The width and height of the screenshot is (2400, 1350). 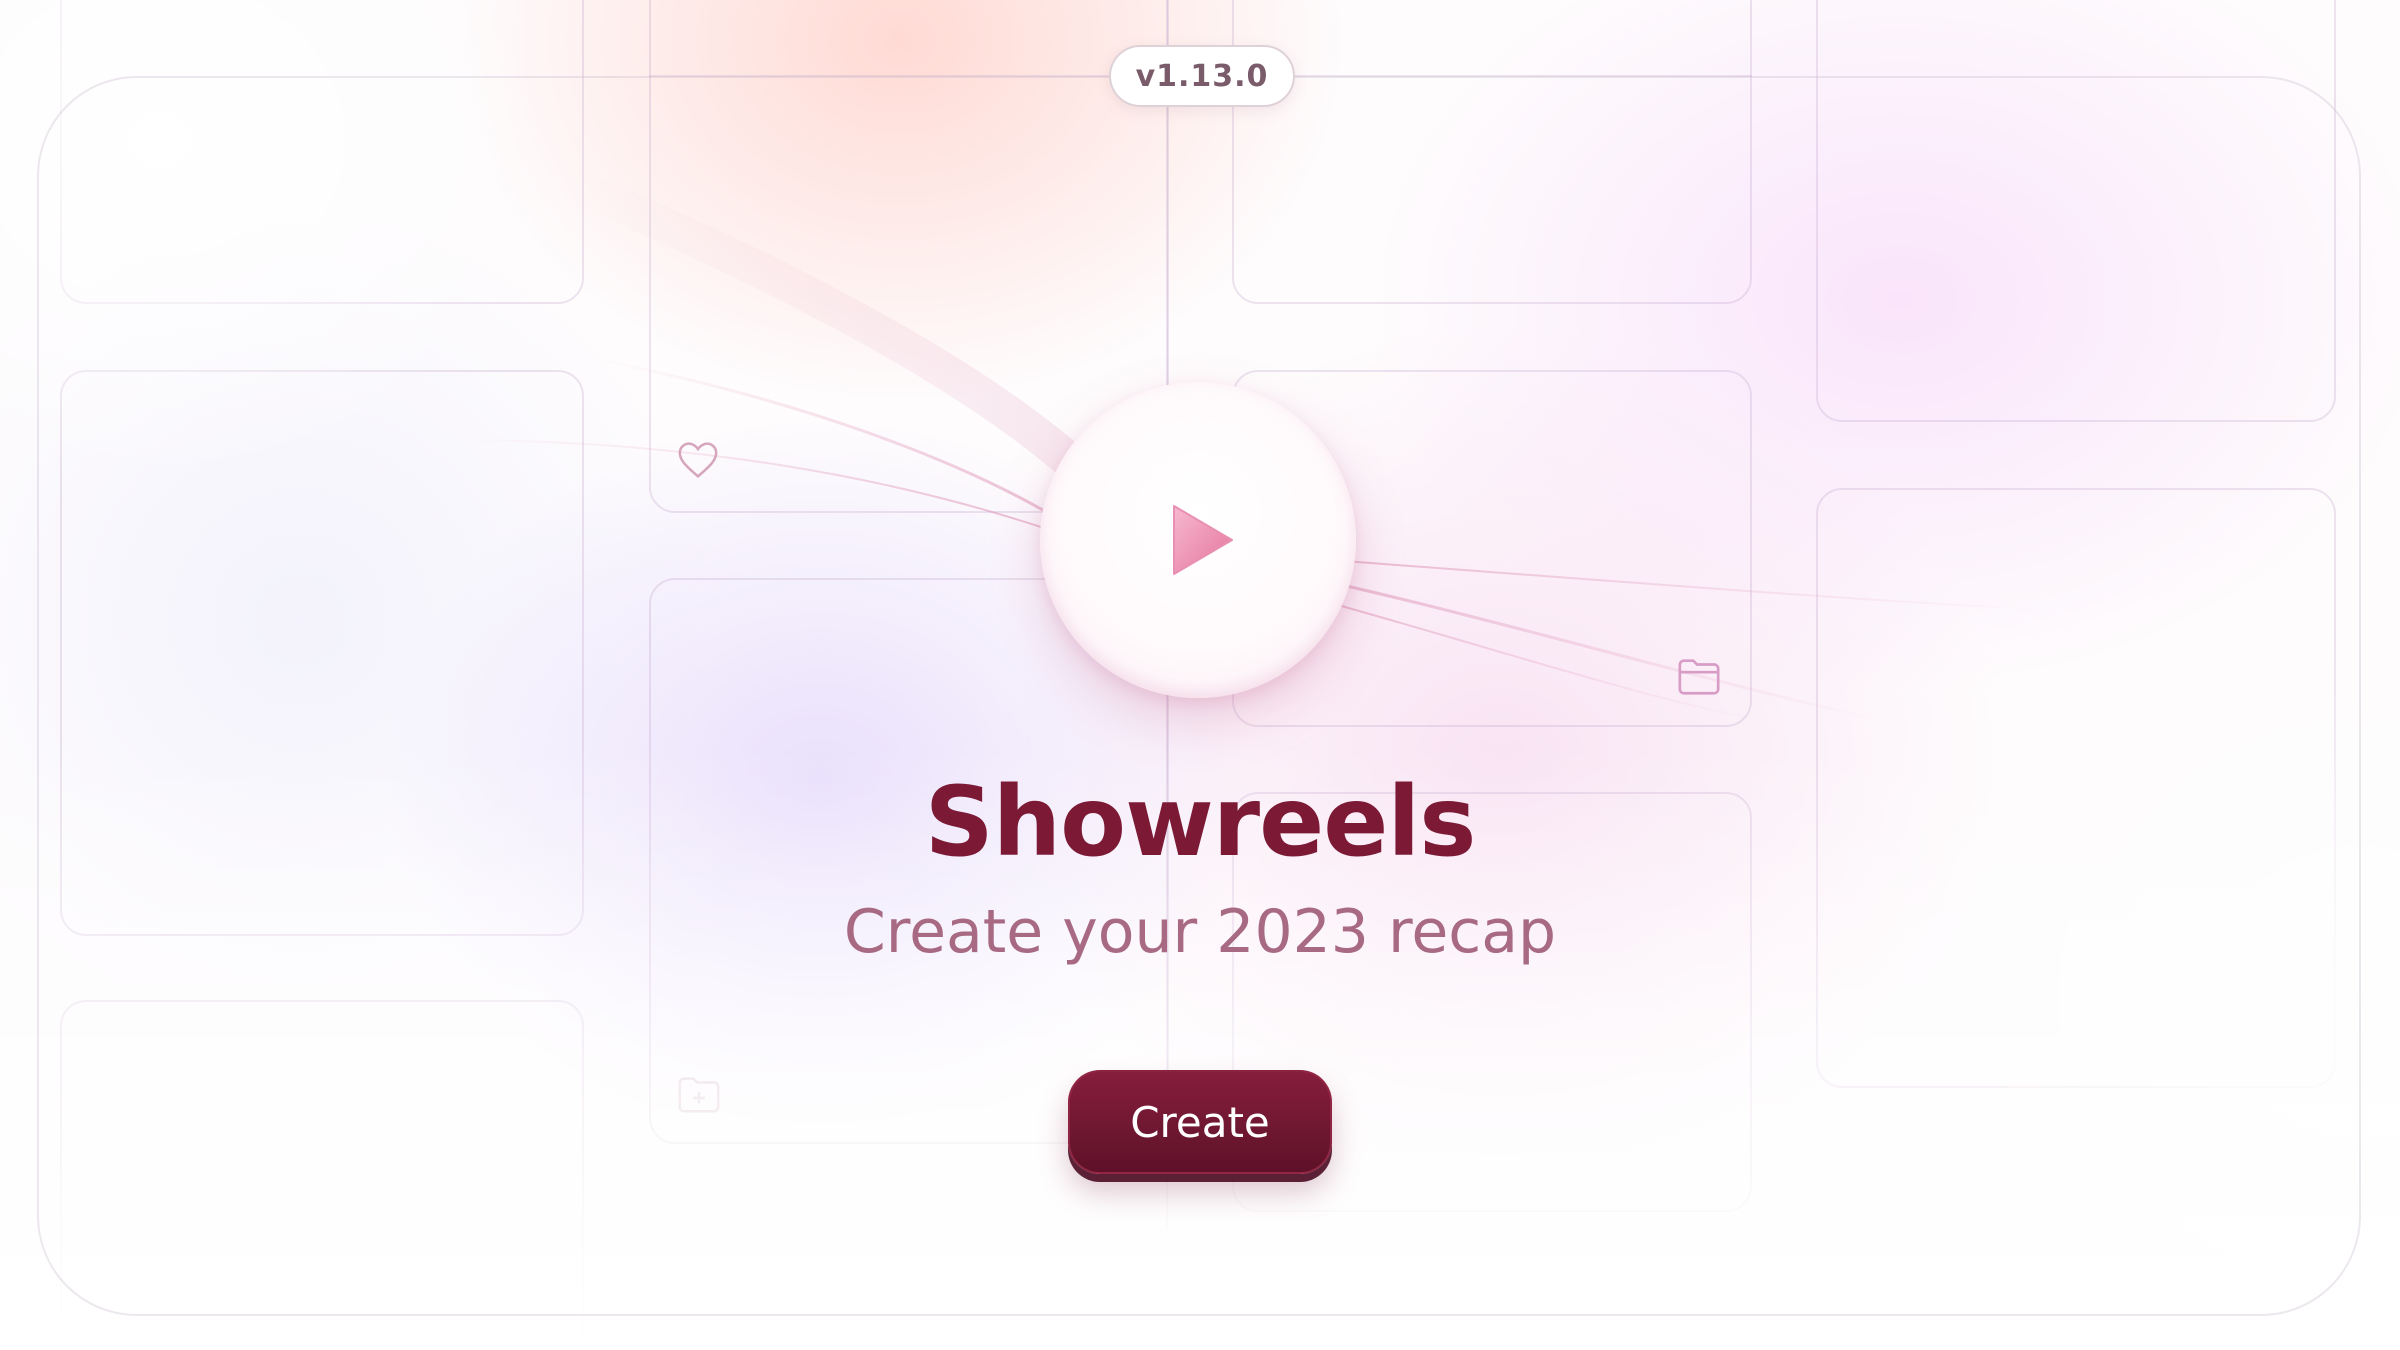 I want to click on page-subtitle: Create your 2023 recap, so click(x=1200, y=932).